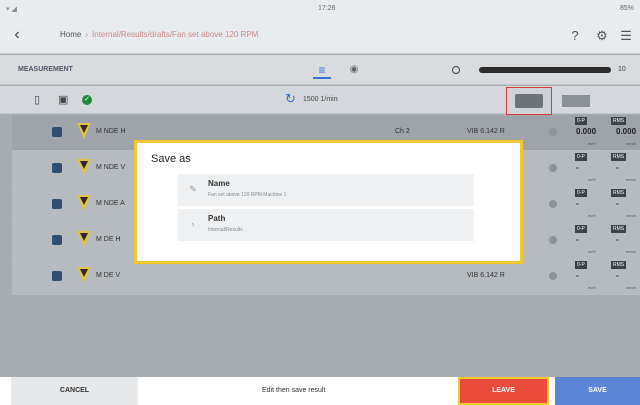 The image size is (640, 405). Describe the element at coordinates (602, 36) in the screenshot. I see `sensor-settings-icon: ⚙` at that location.